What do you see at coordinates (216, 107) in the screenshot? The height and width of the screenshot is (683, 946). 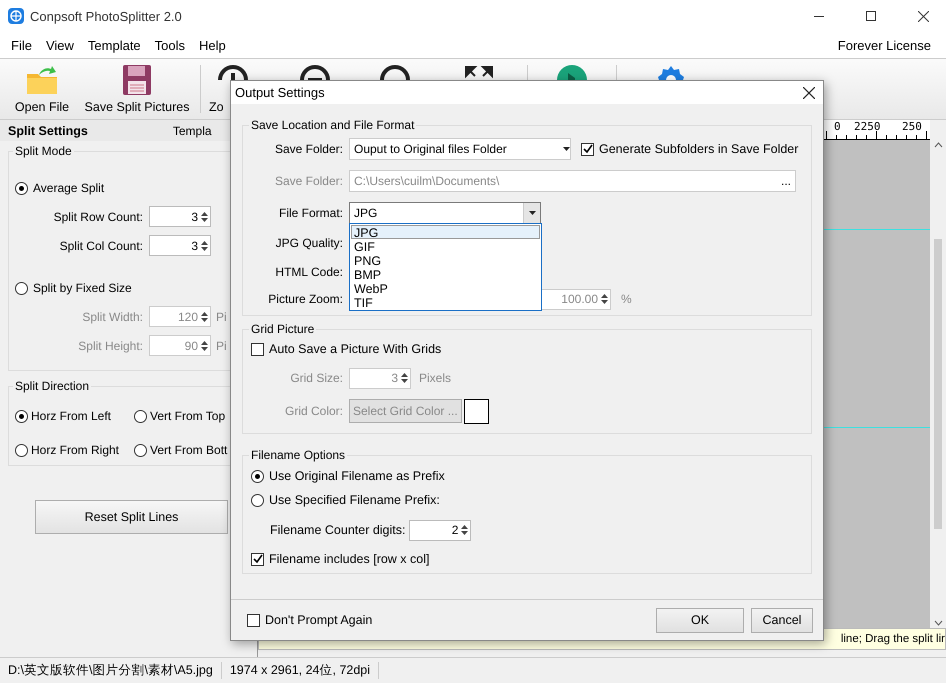 I see `toolbar-label: Zo` at bounding box center [216, 107].